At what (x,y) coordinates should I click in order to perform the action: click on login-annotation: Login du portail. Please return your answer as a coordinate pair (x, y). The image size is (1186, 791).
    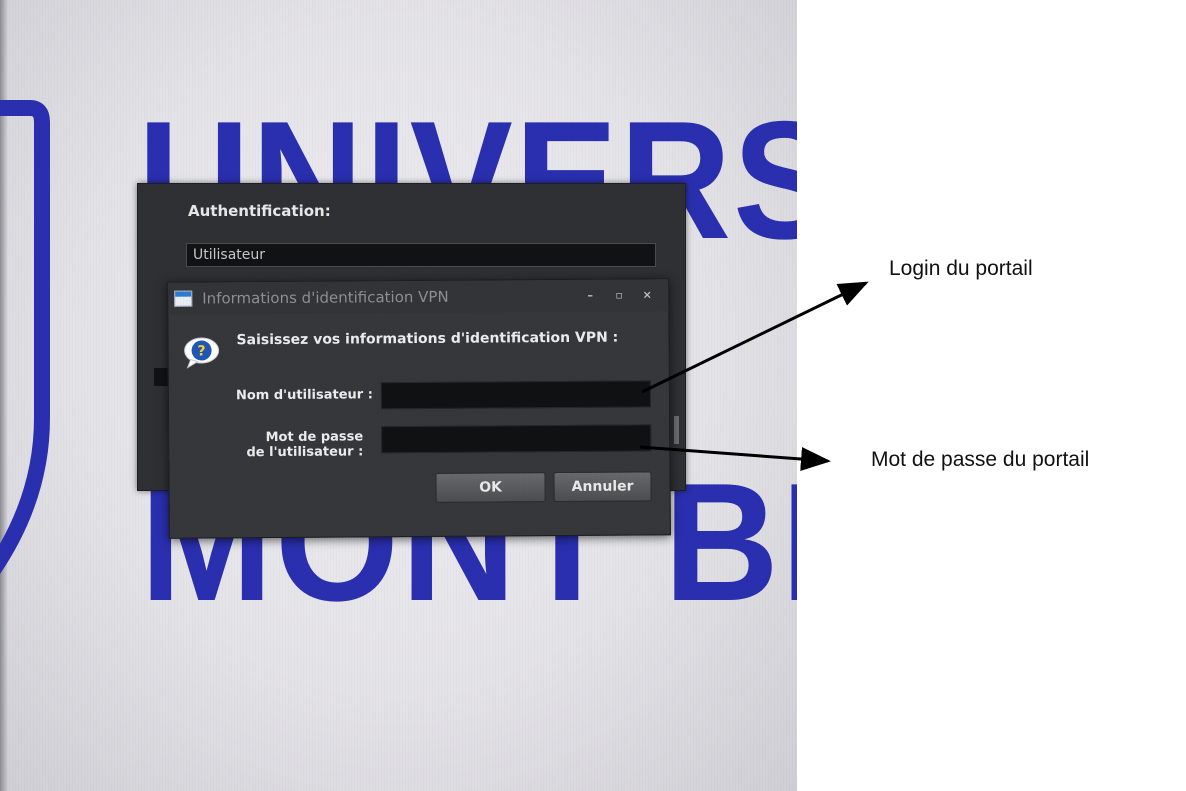
    Looking at the image, I should click on (961, 268).